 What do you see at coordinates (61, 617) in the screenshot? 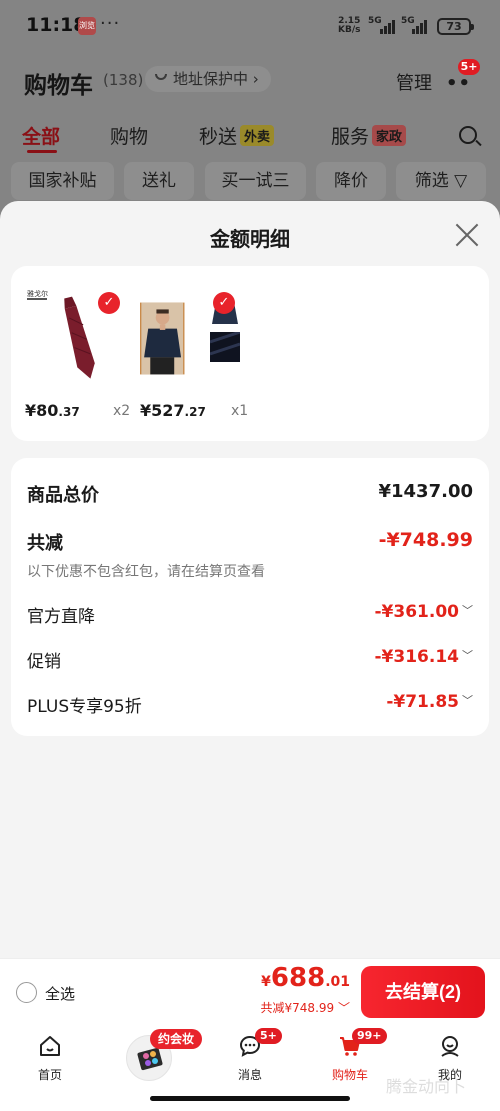
I see `discount-label: 官方直降` at bounding box center [61, 617].